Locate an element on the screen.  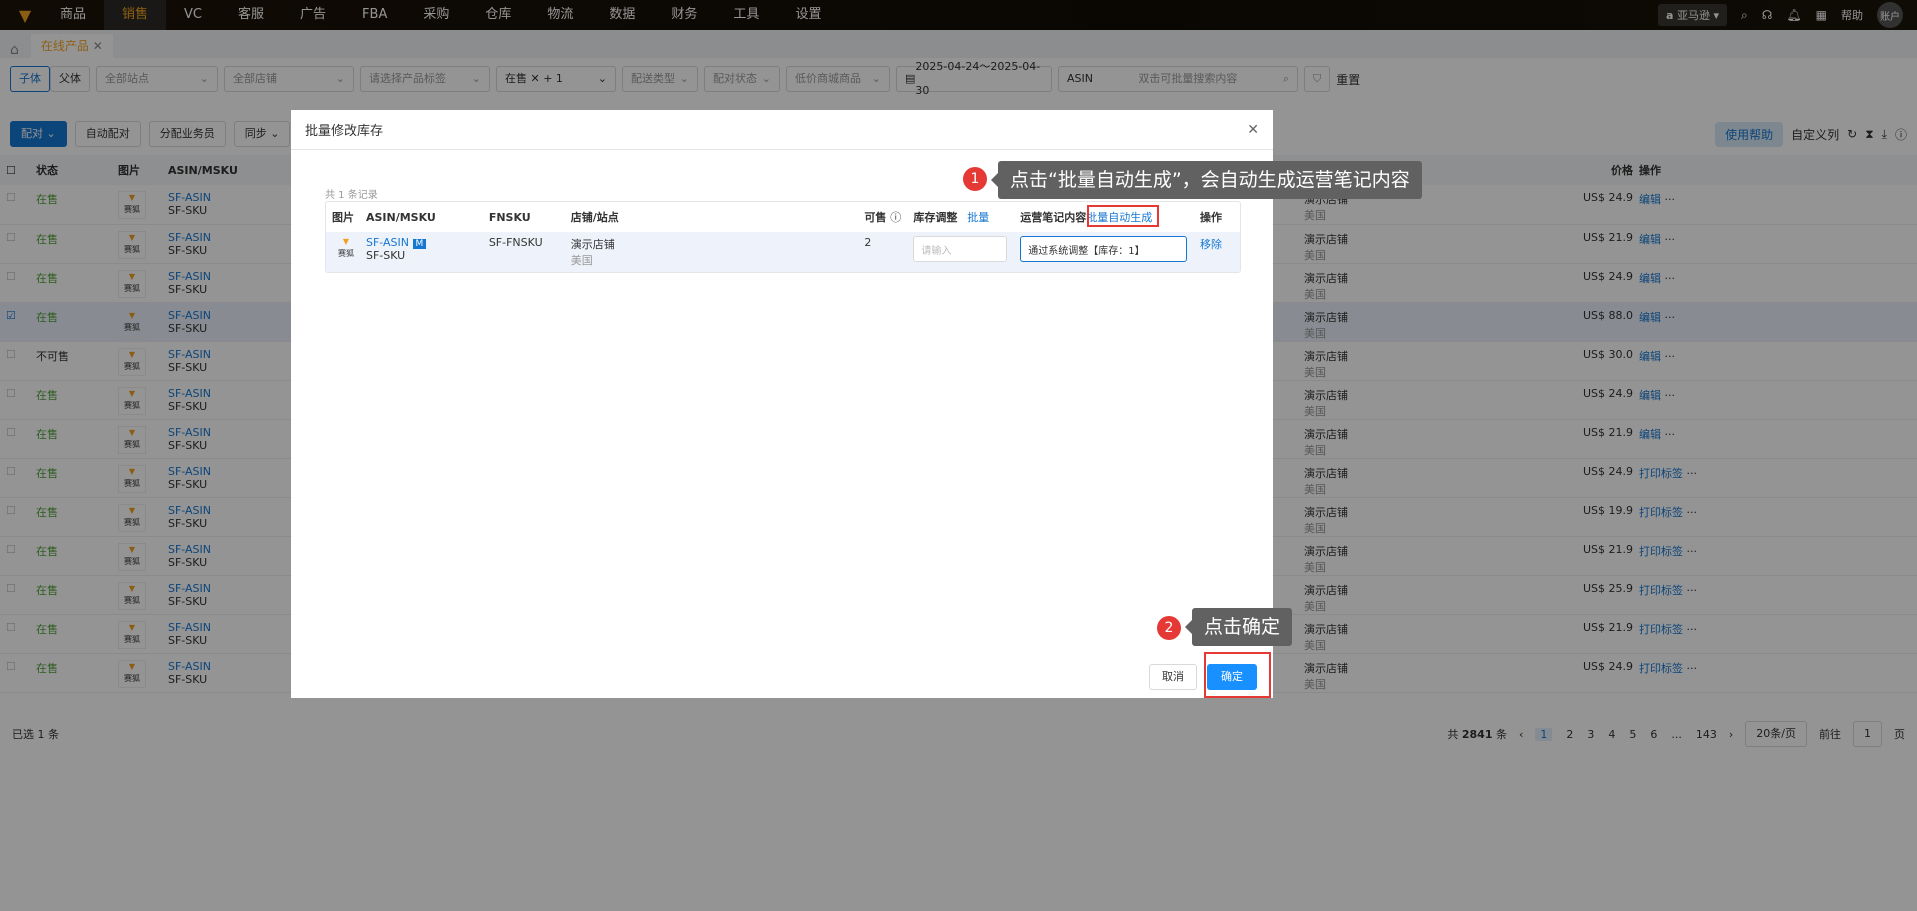
batch-adjust-link: 批量 is located at coordinates (978, 217).